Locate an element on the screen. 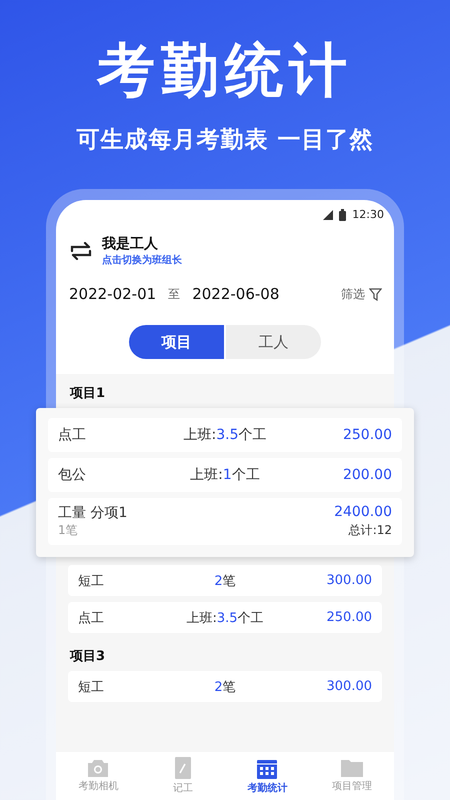 This screenshot has height=800, width=450. user-role: 我是工人 is located at coordinates (130, 244).